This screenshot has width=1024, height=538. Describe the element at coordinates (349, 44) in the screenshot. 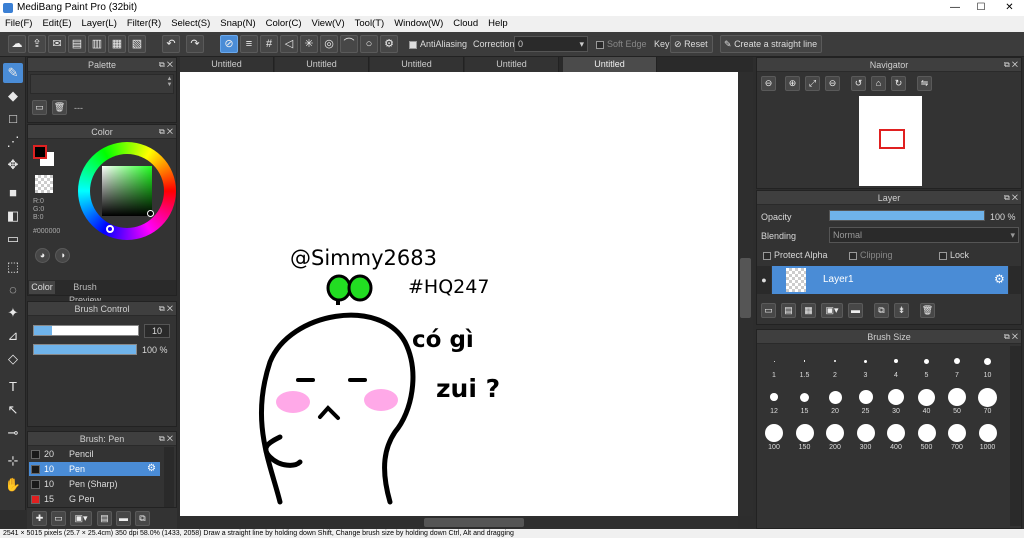

I see `curve-snap-icon: ⌒` at that location.